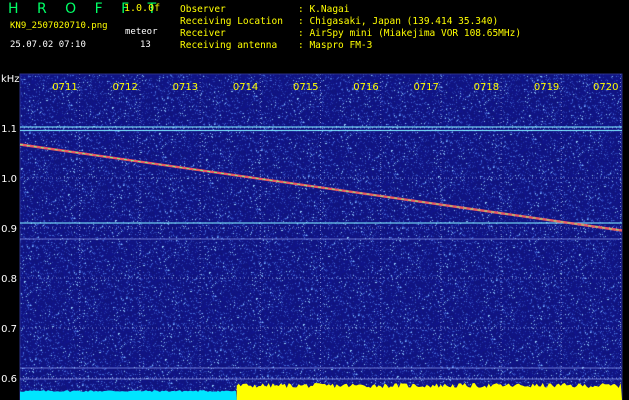 The height and width of the screenshot is (400, 629). Describe the element at coordinates (9, 329) in the screenshot. I see `y-tick-label: 0.7` at that location.